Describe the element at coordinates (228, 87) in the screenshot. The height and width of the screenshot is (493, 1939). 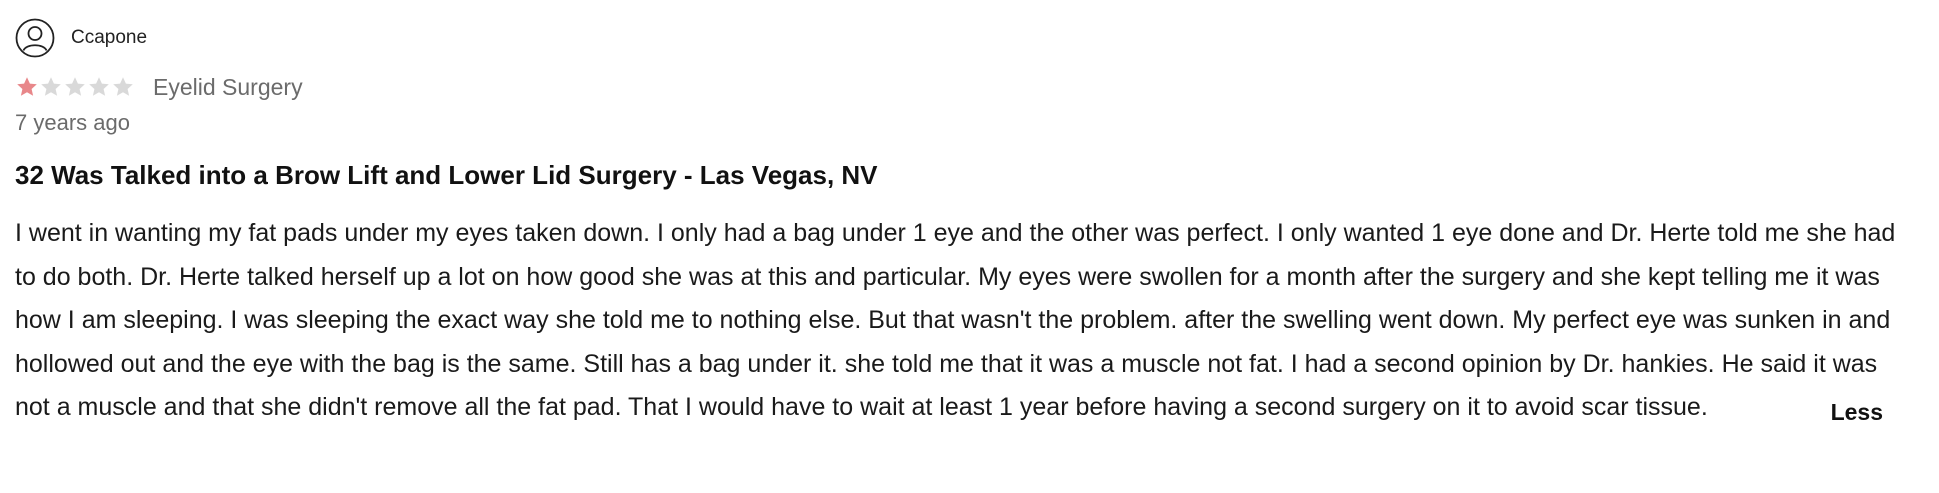
I see `procedure-label: Eyelid Surgery` at that location.